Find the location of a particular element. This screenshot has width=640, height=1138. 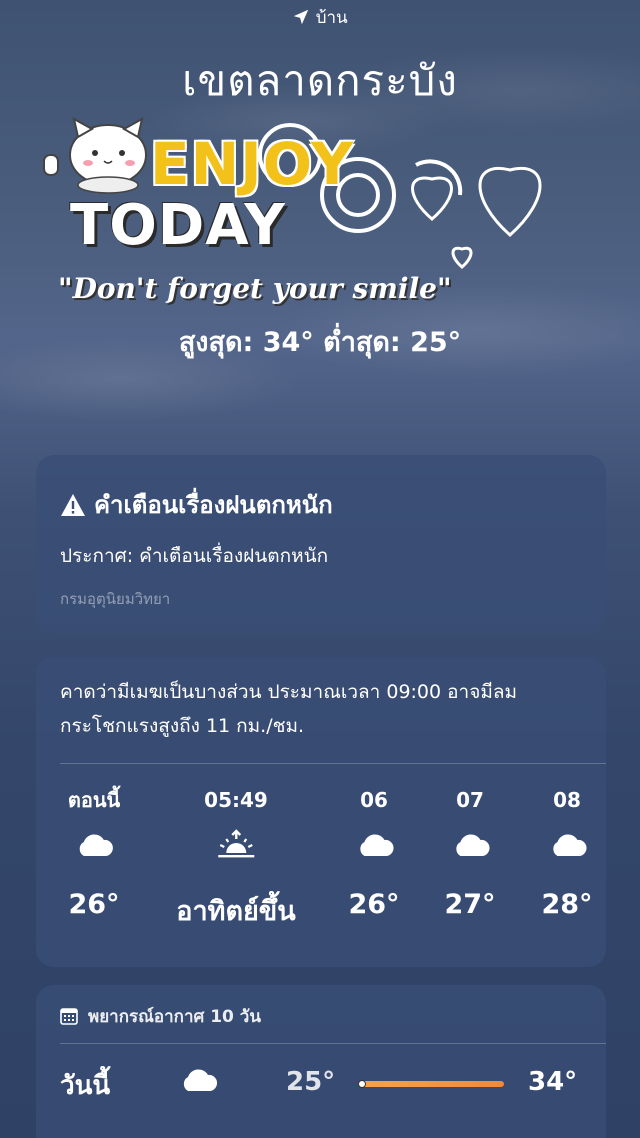

hour-item: 08 28° is located at coordinates (566, 852).